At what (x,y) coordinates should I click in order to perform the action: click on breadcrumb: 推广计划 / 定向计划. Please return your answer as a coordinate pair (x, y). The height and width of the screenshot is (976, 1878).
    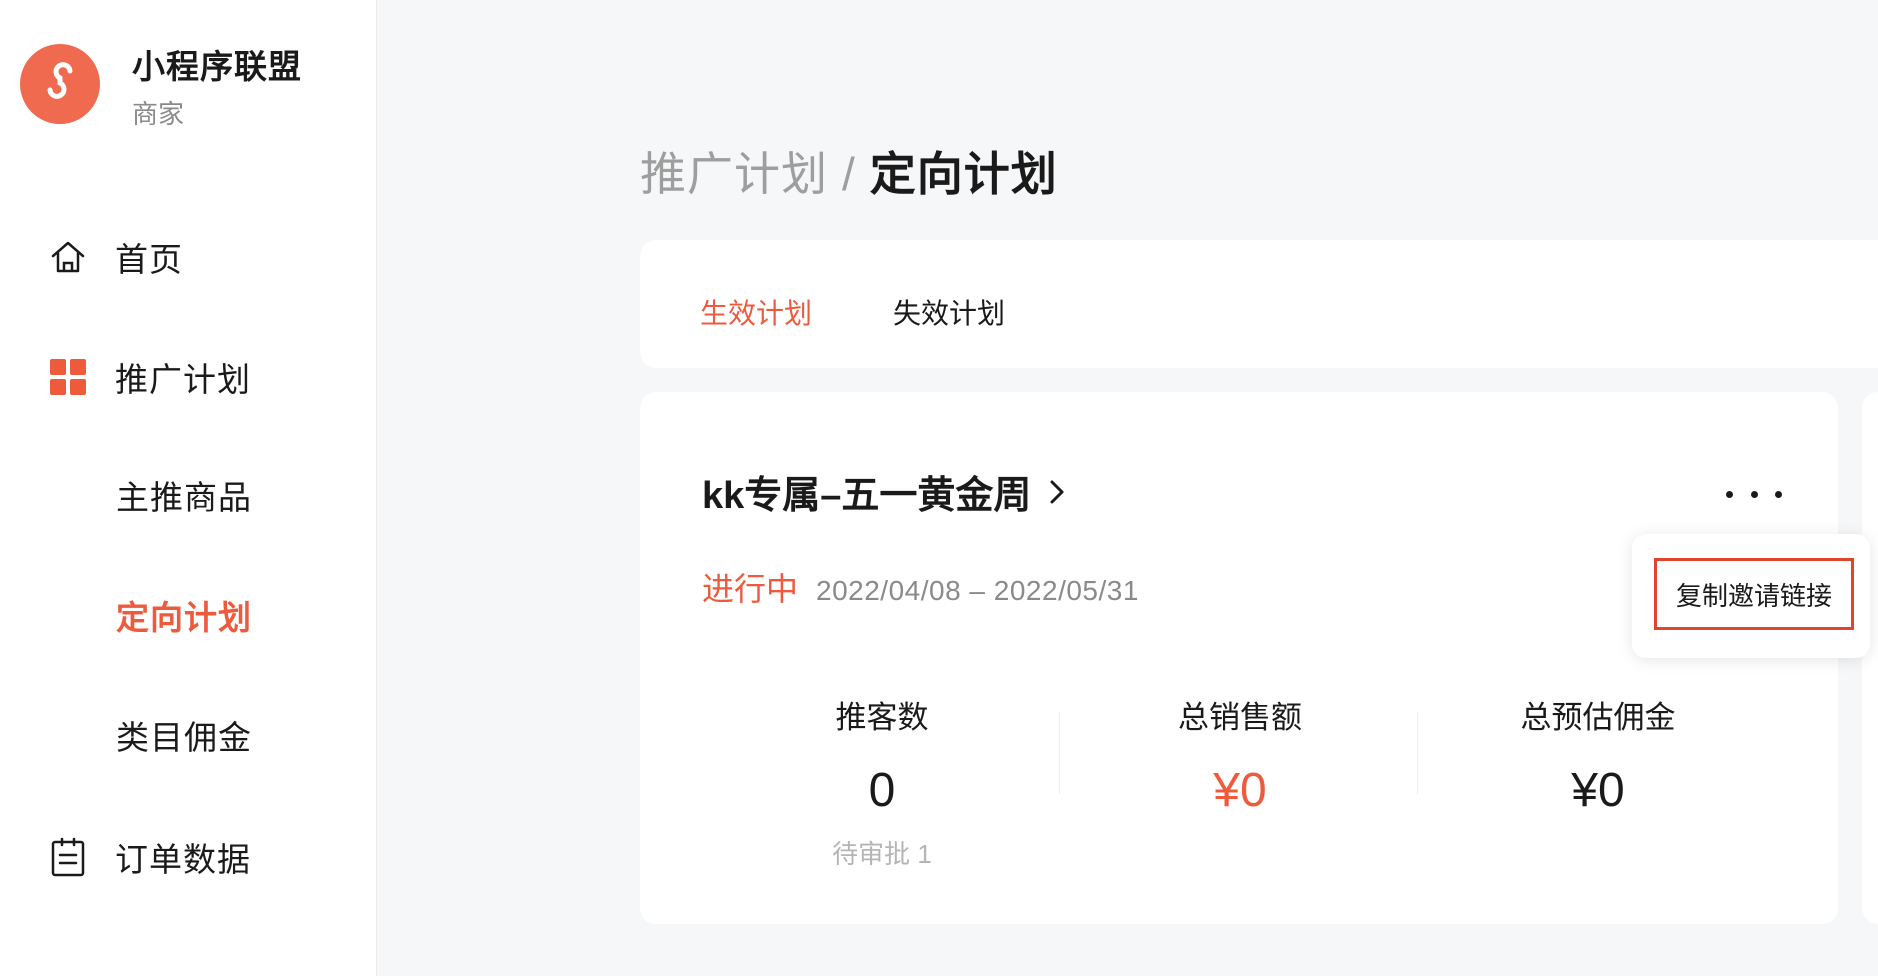
    Looking at the image, I should click on (849, 171).